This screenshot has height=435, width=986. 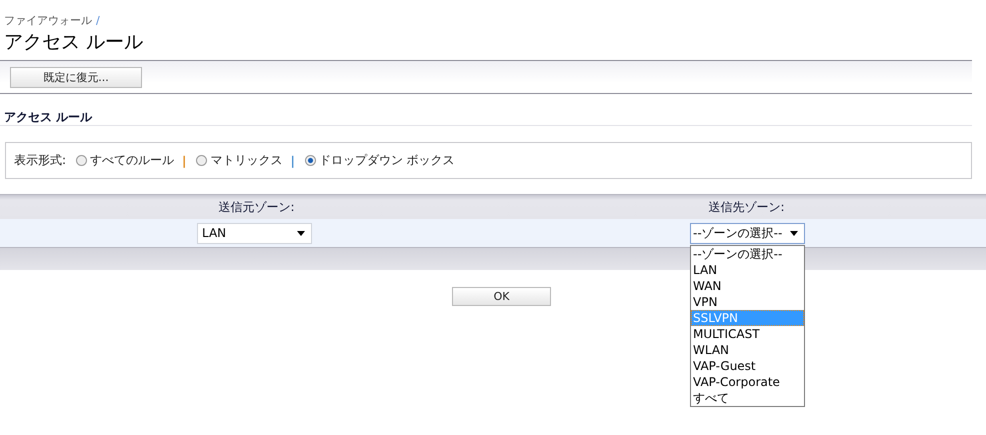 What do you see at coordinates (747, 233) in the screenshot?
I see `destination-zone-select: --ゾーンの選択--` at bounding box center [747, 233].